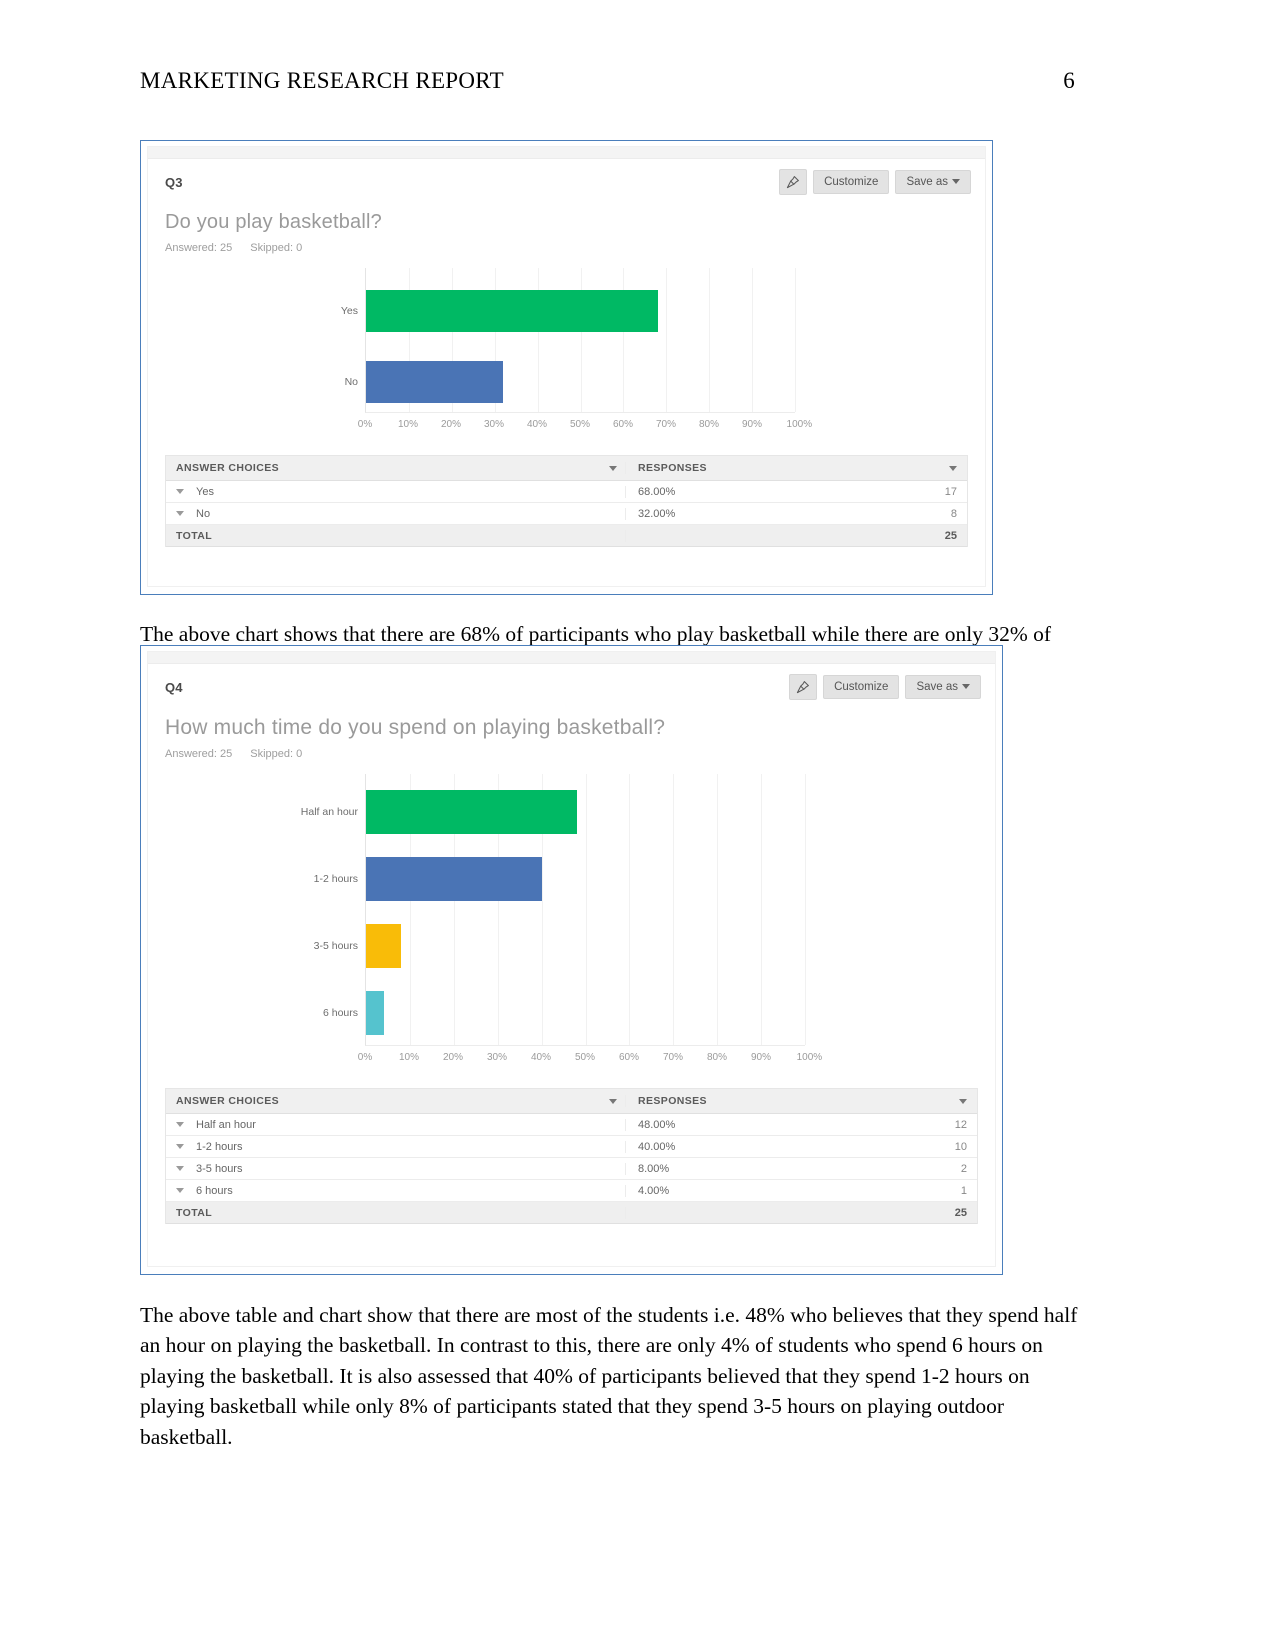 Image resolution: width=1275 pixels, height=1651 pixels. Describe the element at coordinates (365, 424) in the screenshot. I see `x-tick: 0%` at that location.